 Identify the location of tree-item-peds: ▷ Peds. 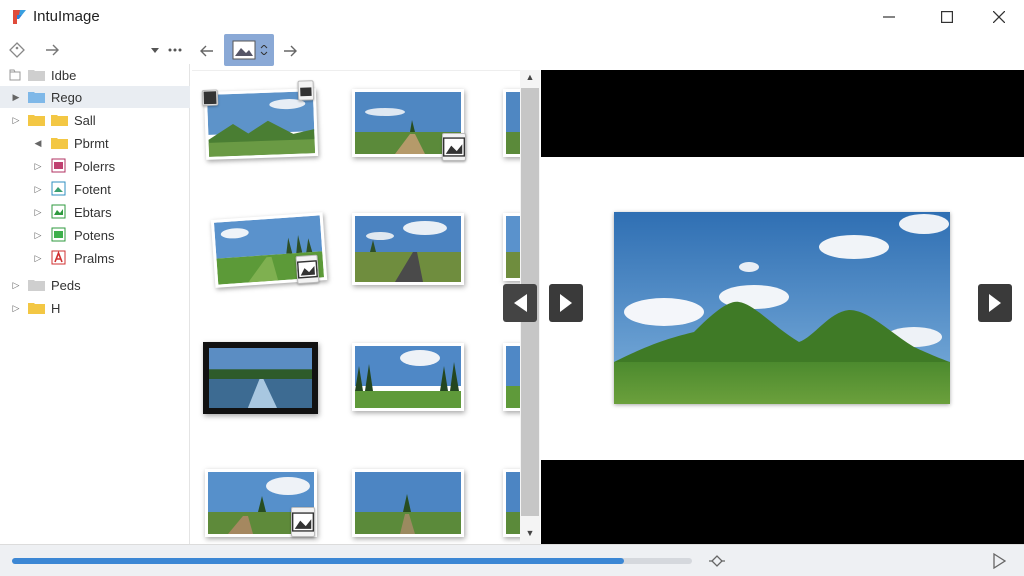
(95, 285).